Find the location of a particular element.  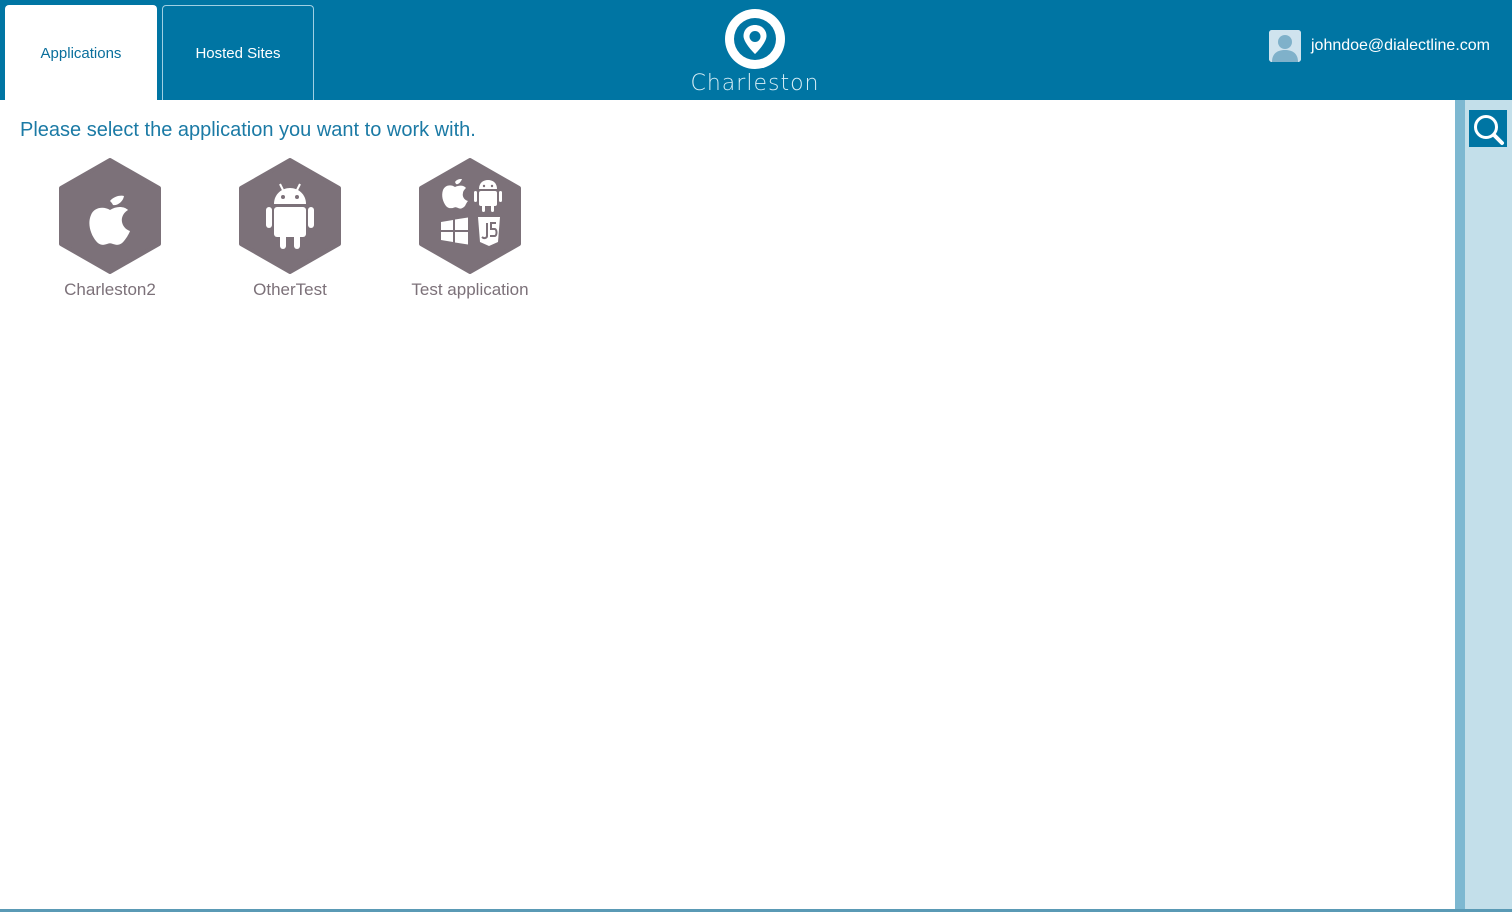

user-menu: johndoe@dialectline.com is located at coordinates (1379, 46).